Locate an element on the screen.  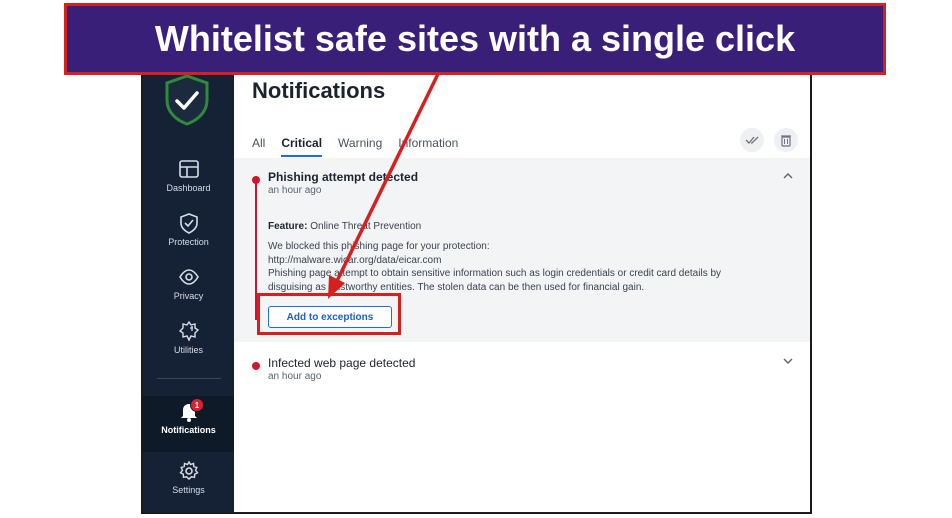
sidebar-item-dashboard: Dashboard is located at coordinates (188, 185).